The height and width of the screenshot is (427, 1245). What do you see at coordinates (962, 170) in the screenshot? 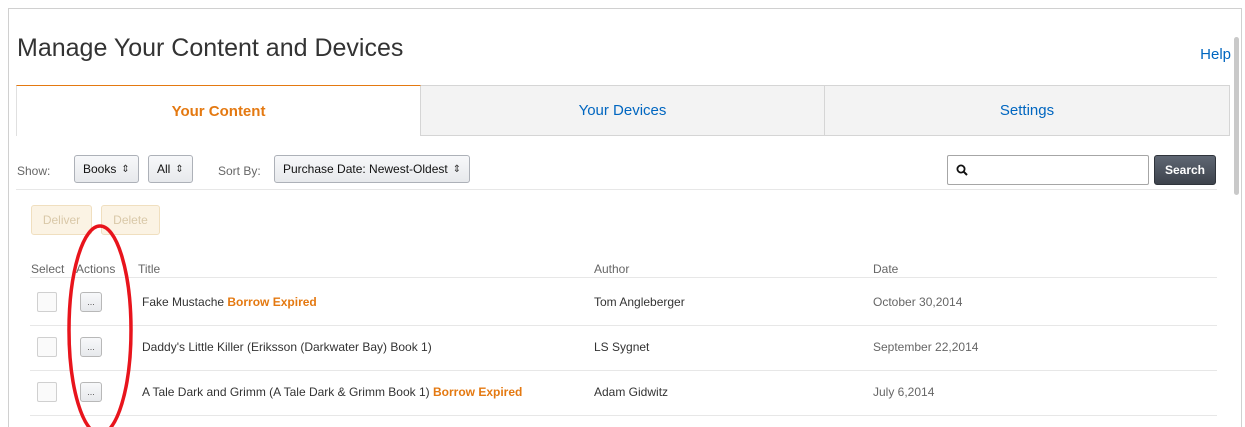
I see `search-icon` at bounding box center [962, 170].